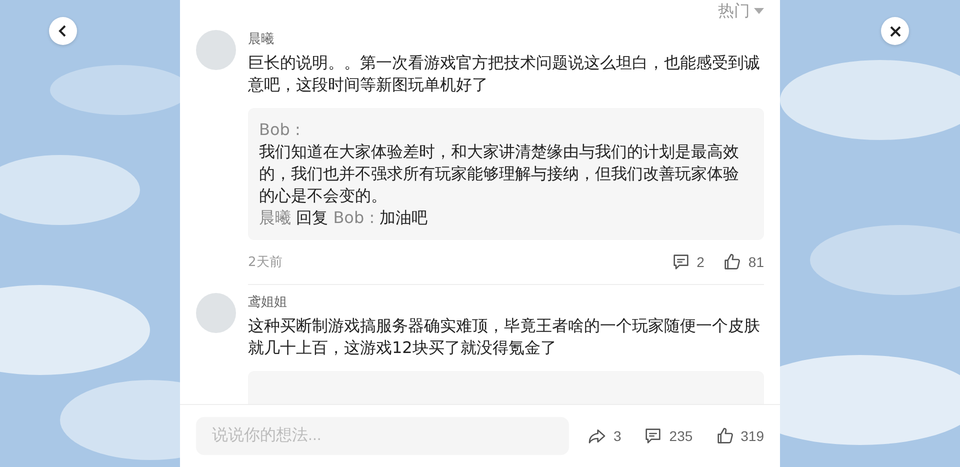 Image resolution: width=960 pixels, height=467 pixels. What do you see at coordinates (344, 218) in the screenshot?
I see `sub-reply-text: 晨曦 回复 Bob : 加油吧` at bounding box center [344, 218].